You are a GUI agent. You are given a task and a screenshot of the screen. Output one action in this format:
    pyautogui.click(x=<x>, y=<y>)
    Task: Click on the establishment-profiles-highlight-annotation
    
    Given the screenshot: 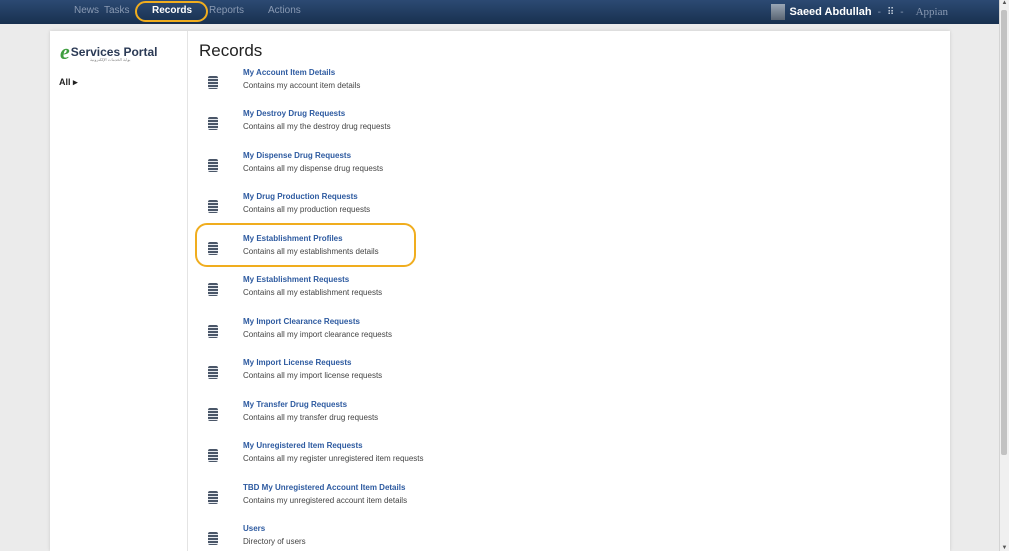 What is the action you would take?
    pyautogui.click(x=305, y=245)
    